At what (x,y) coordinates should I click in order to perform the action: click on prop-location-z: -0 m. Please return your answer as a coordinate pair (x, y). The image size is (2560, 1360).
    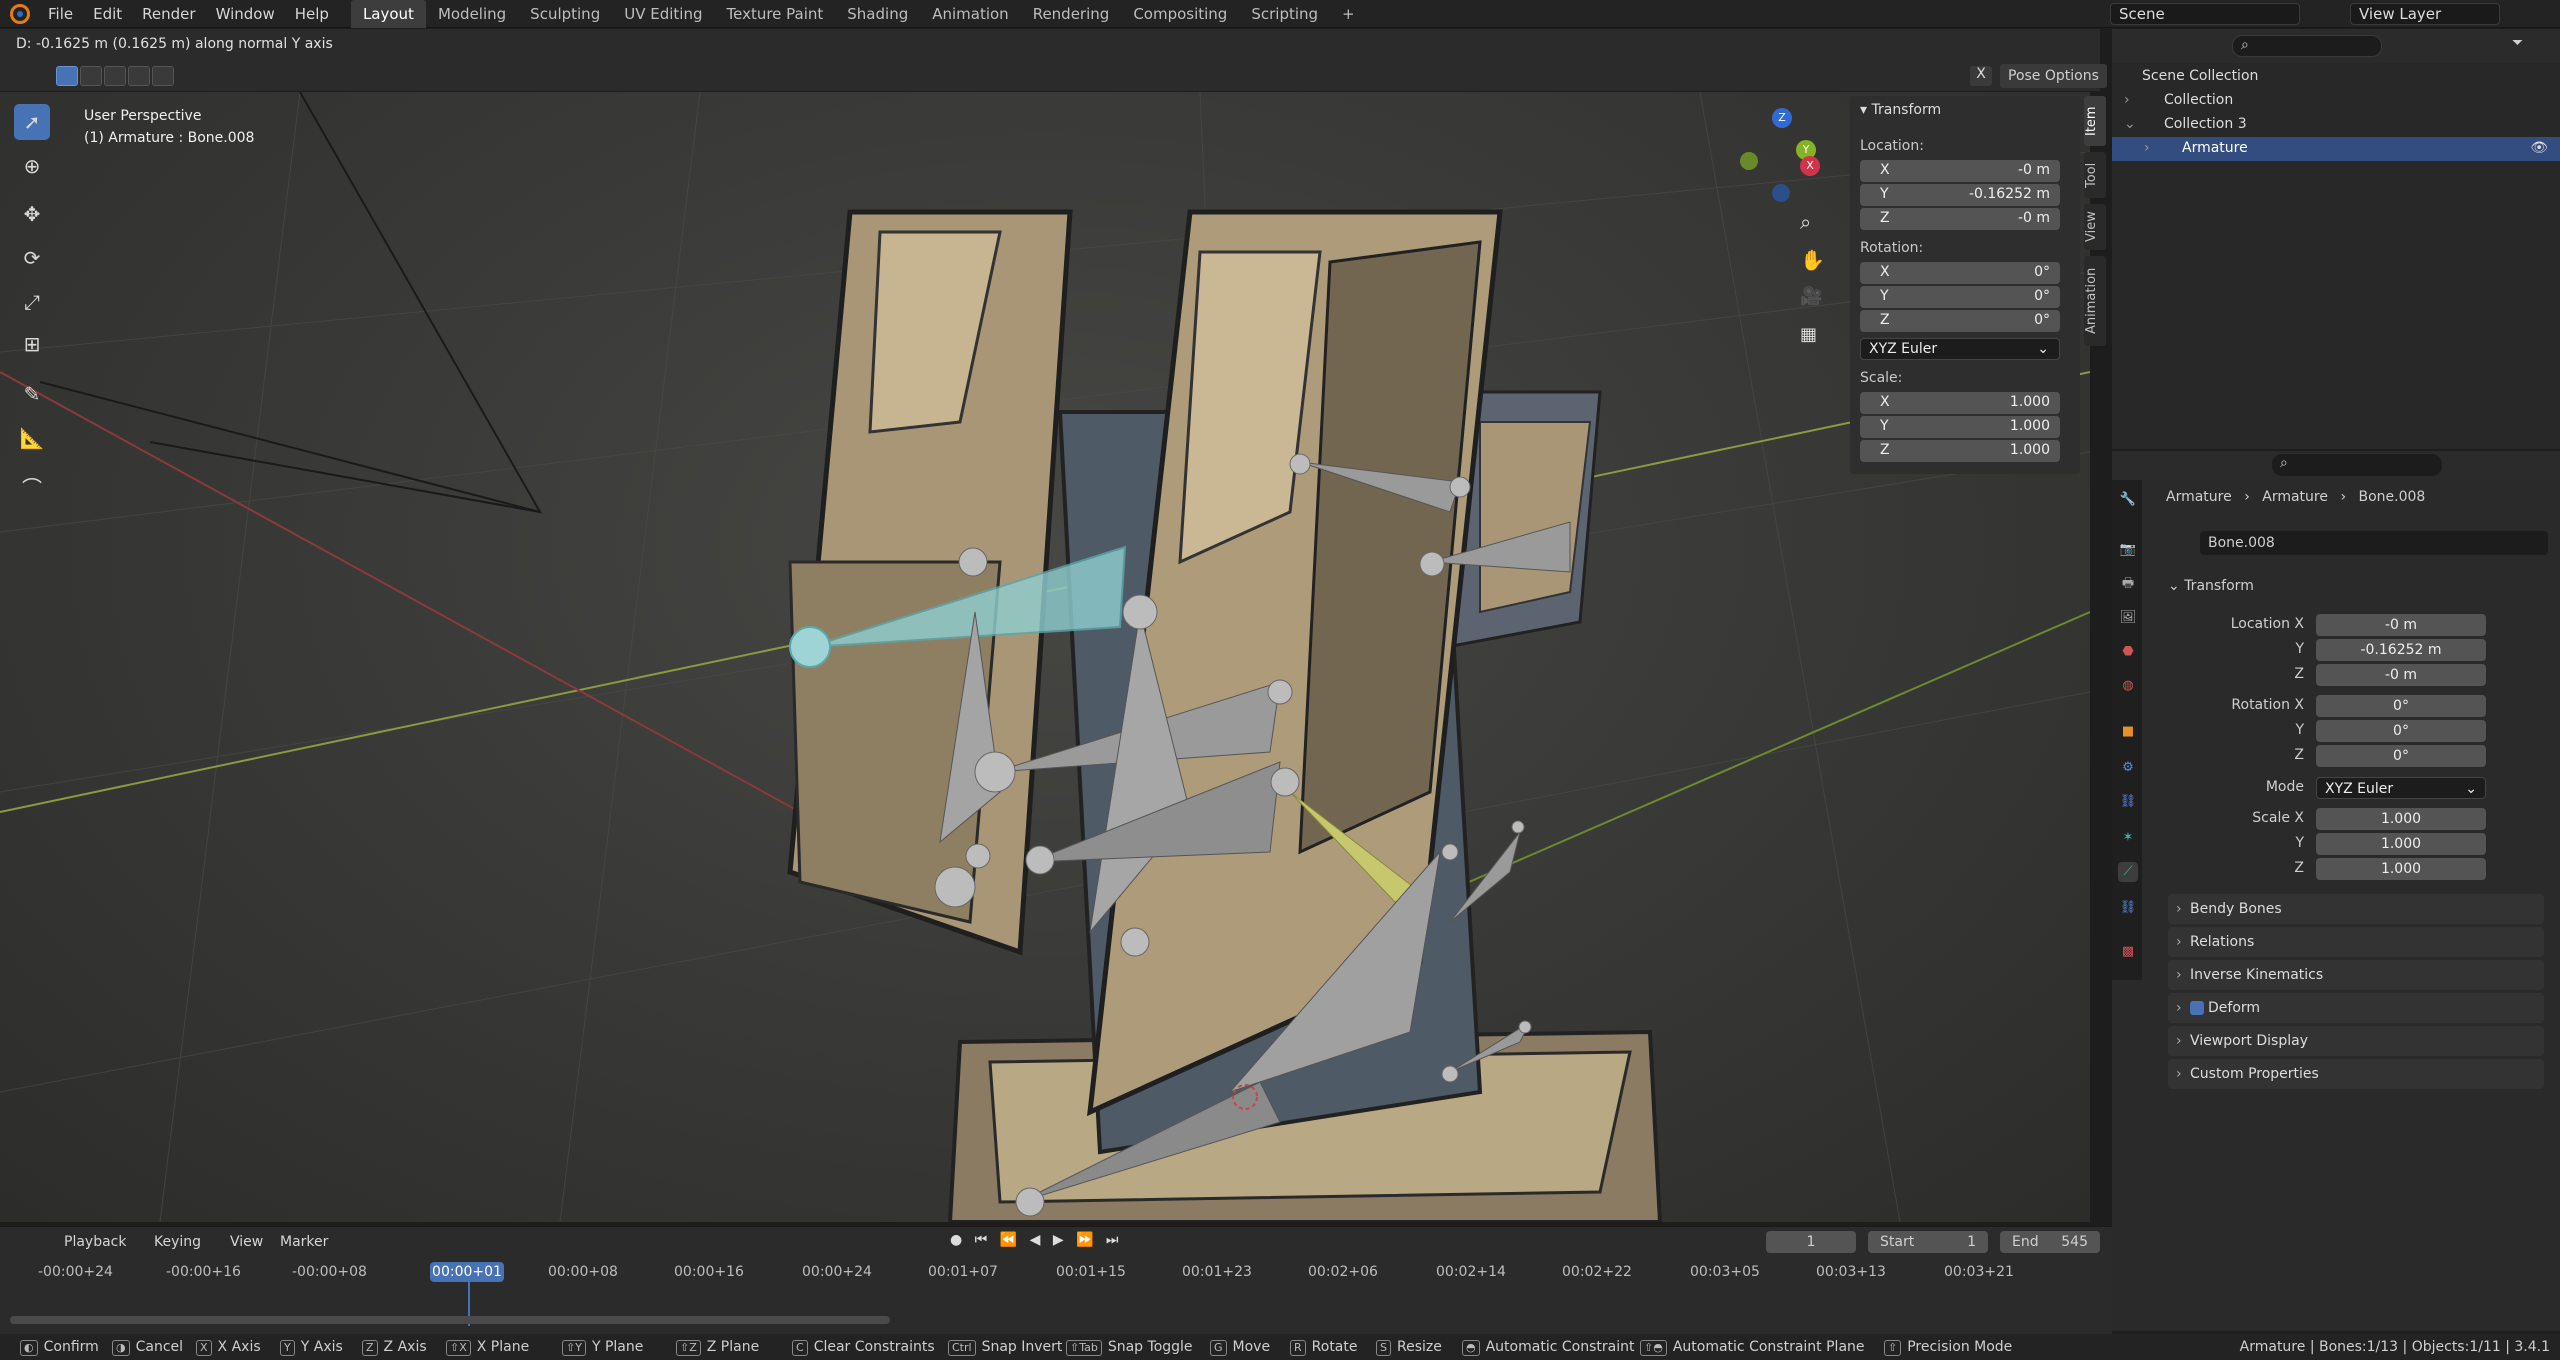
    Looking at the image, I should click on (2401, 675).